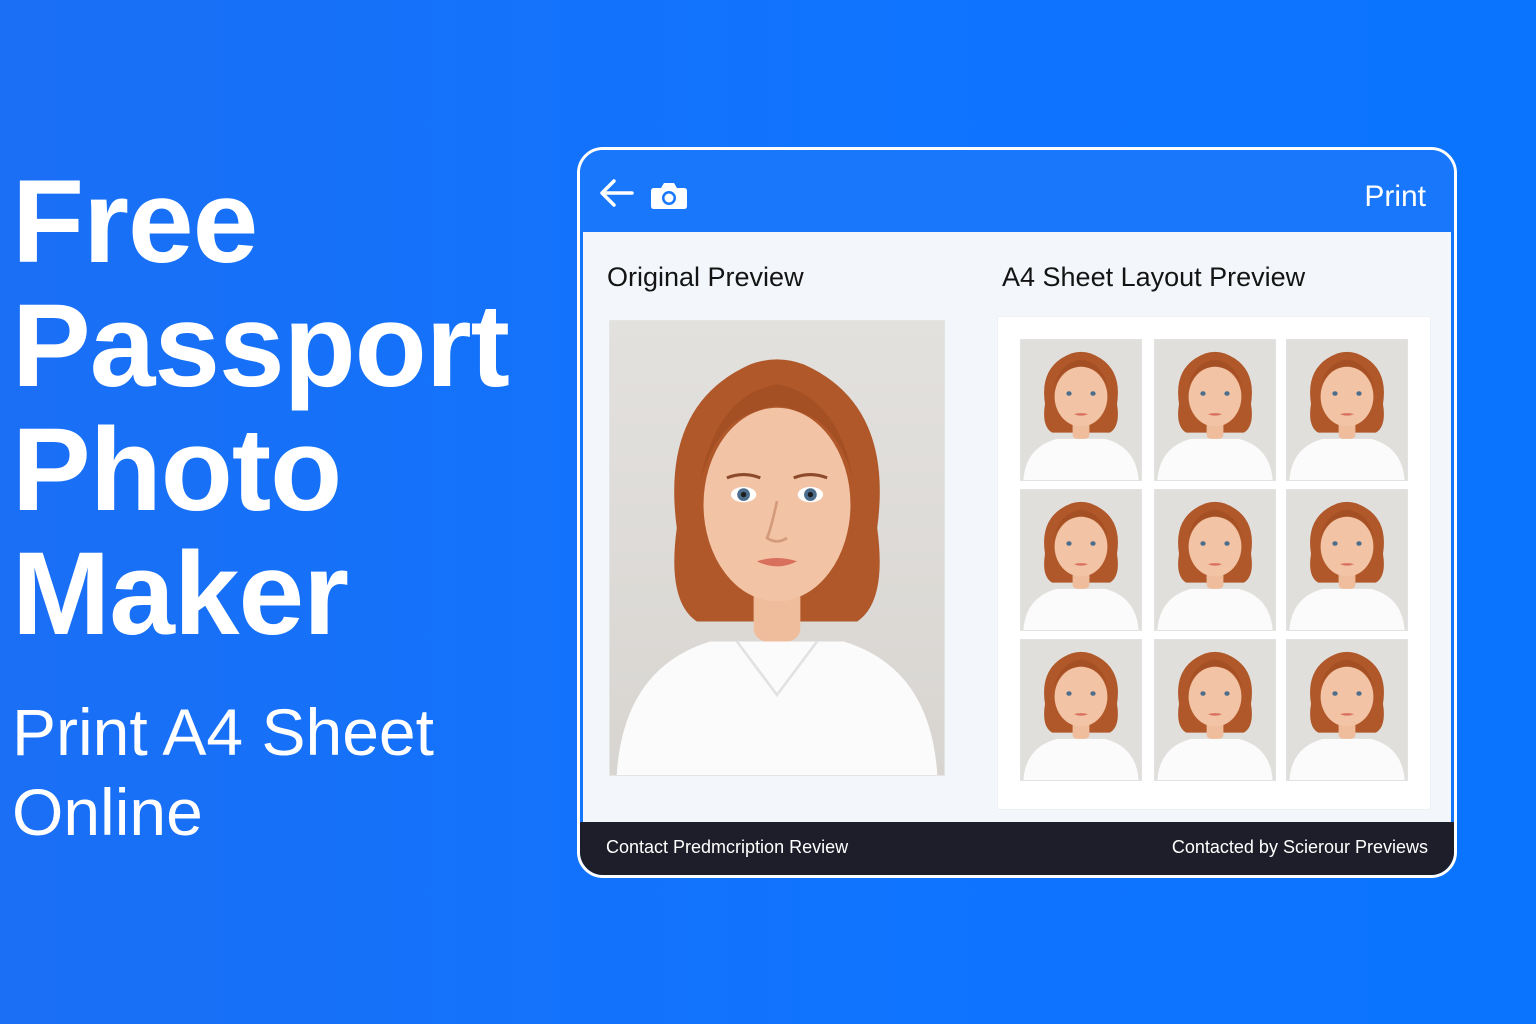 This screenshot has width=1536, height=1024. What do you see at coordinates (1299, 847) in the screenshot?
I see `footer-right-text: Contacted by Scierour Previews` at bounding box center [1299, 847].